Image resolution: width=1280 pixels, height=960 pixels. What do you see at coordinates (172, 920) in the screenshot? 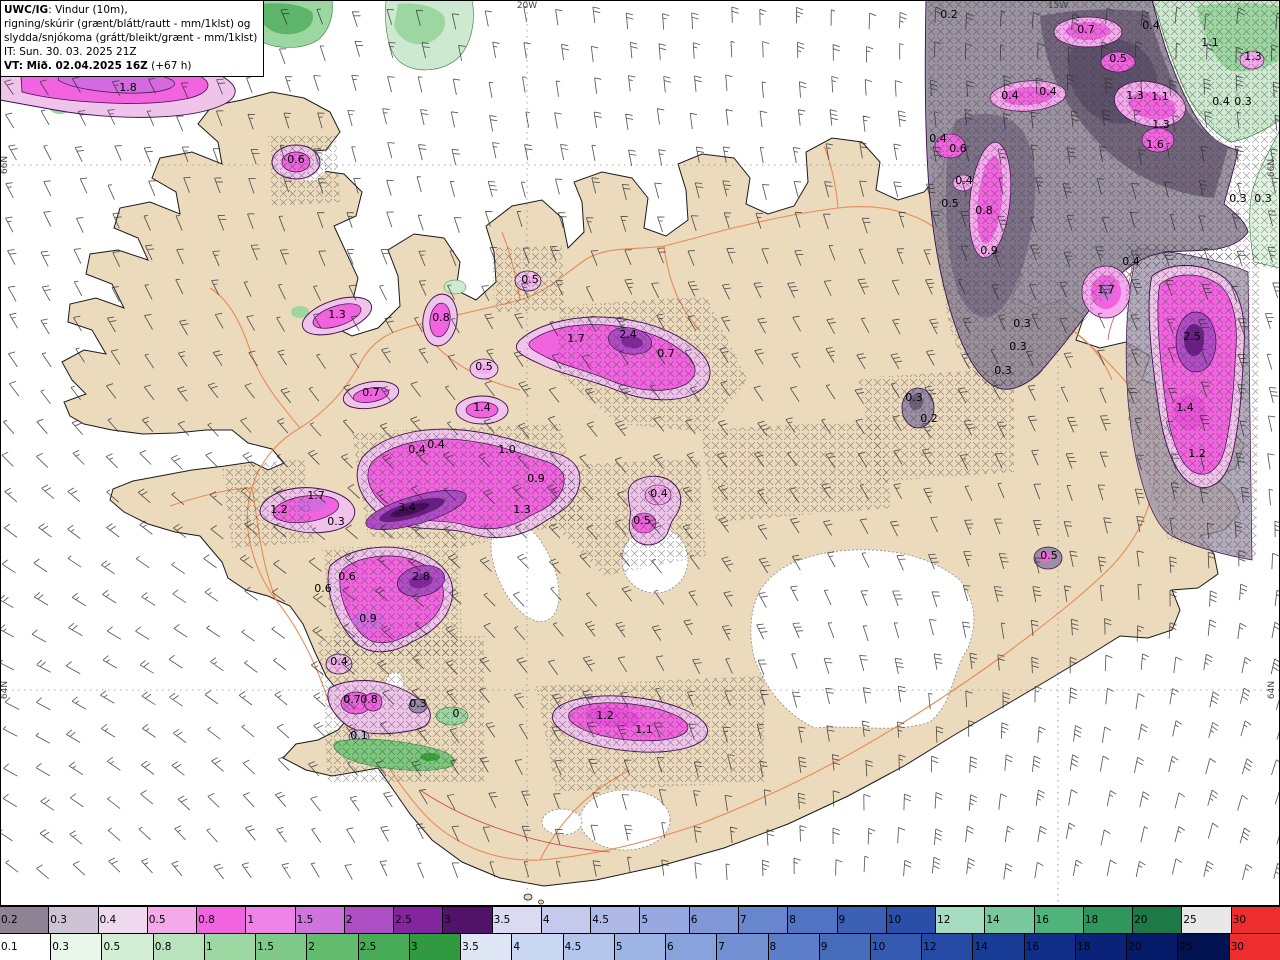
I see `scale-cell: 0.5` at bounding box center [172, 920].